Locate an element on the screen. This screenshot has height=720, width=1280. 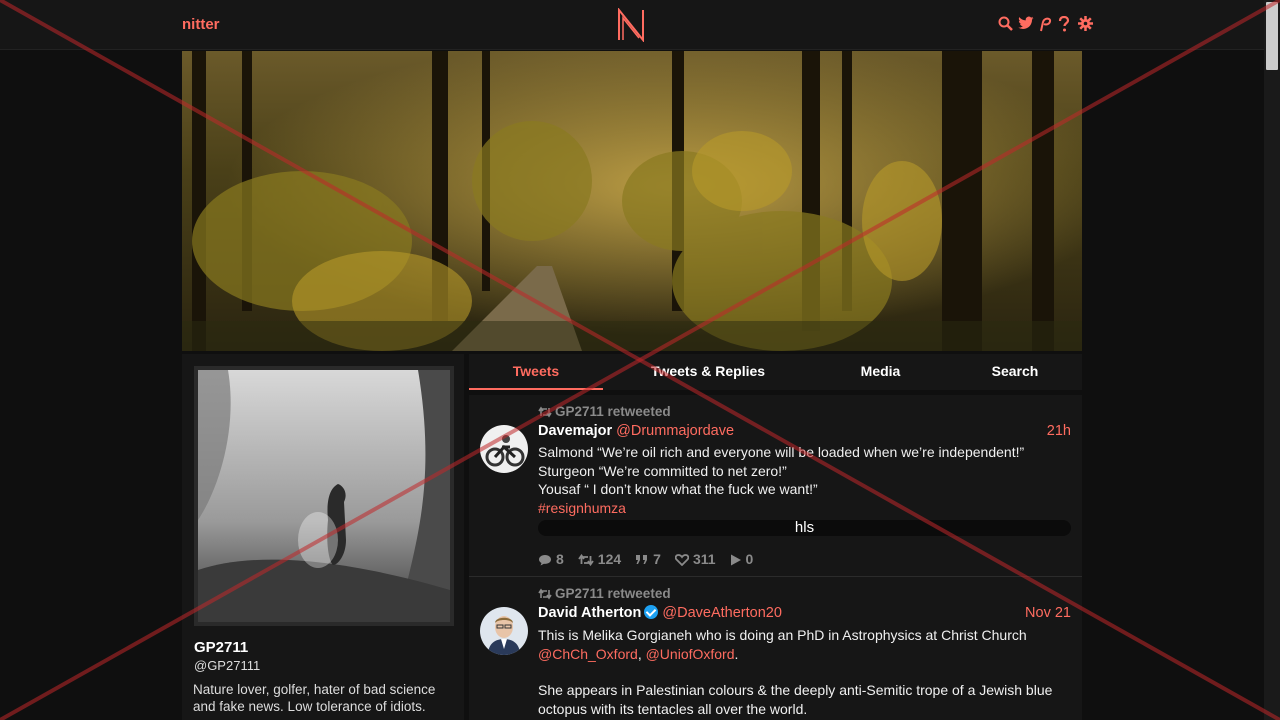
like-stat: 311 is located at coordinates (695, 559).